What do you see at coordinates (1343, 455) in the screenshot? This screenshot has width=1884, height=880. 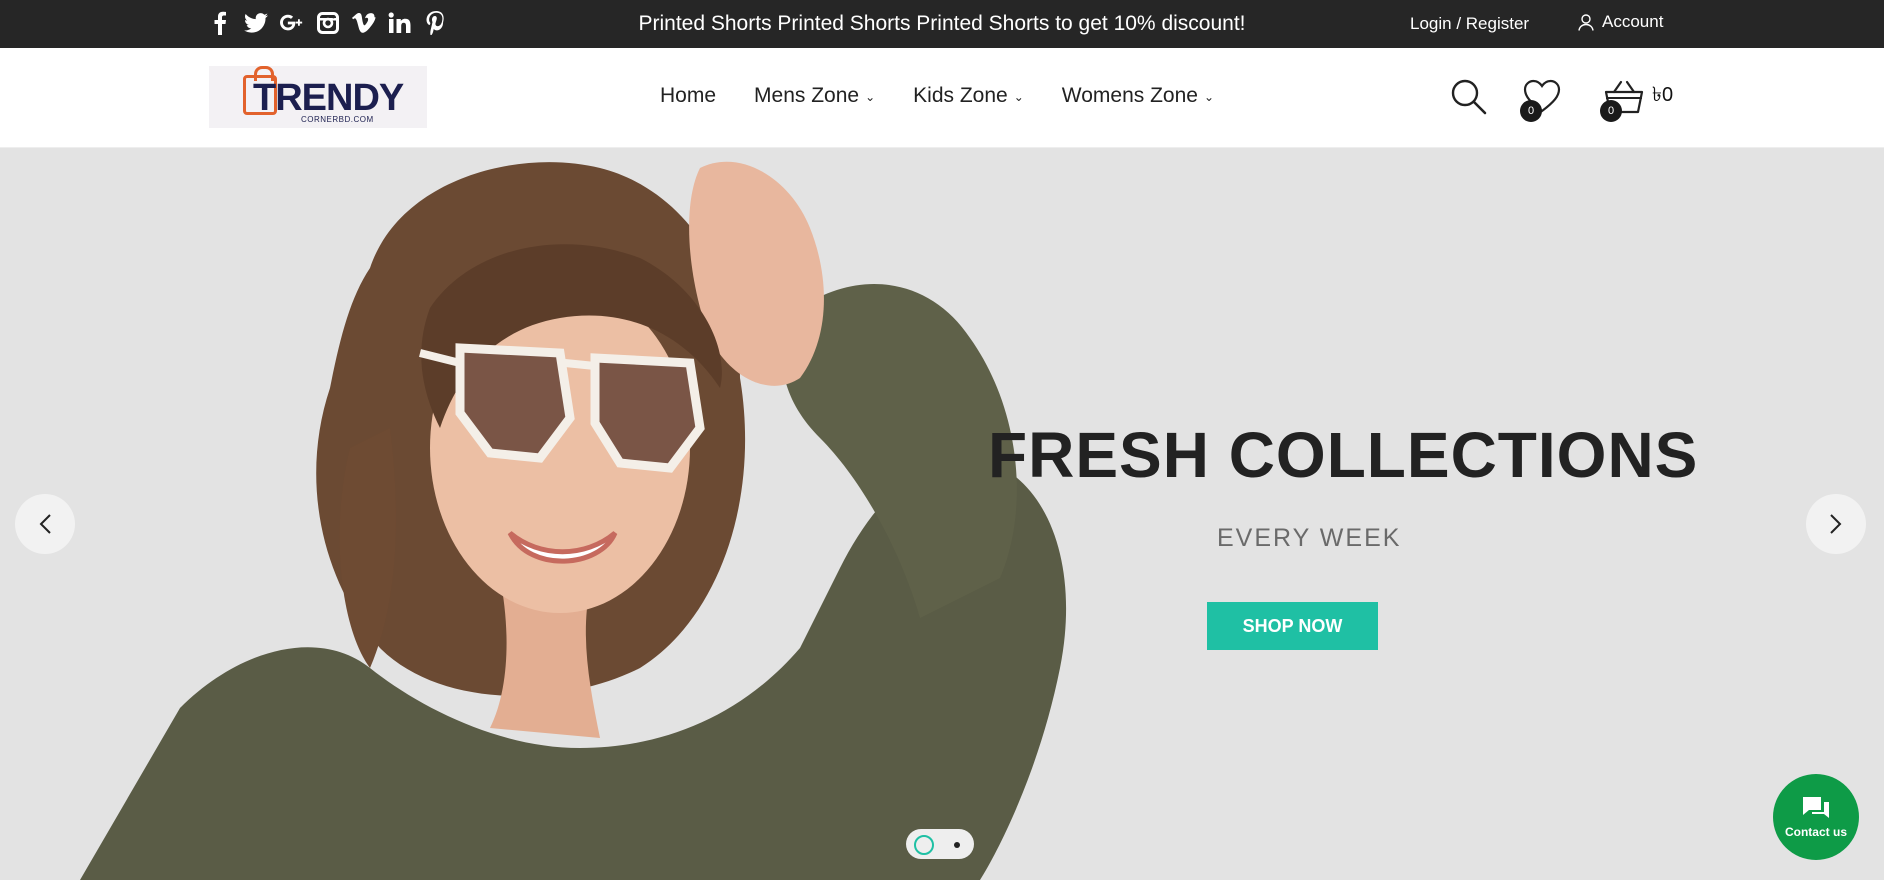 I see `hero-headline: FRESH COLLECTIONS` at bounding box center [1343, 455].